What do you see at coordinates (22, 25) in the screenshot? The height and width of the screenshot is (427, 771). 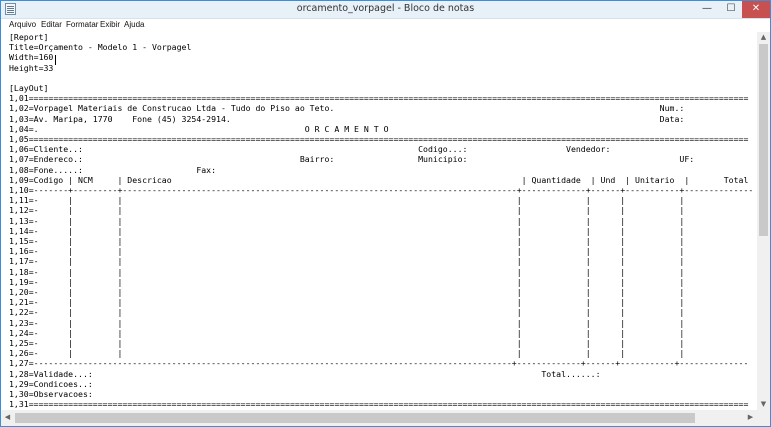 I see `menu-arquivo: Arquivo` at bounding box center [22, 25].